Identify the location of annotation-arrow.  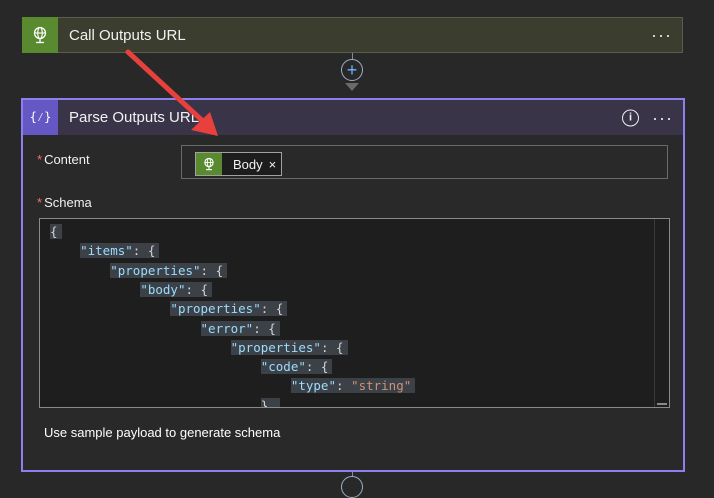
(171, 92).